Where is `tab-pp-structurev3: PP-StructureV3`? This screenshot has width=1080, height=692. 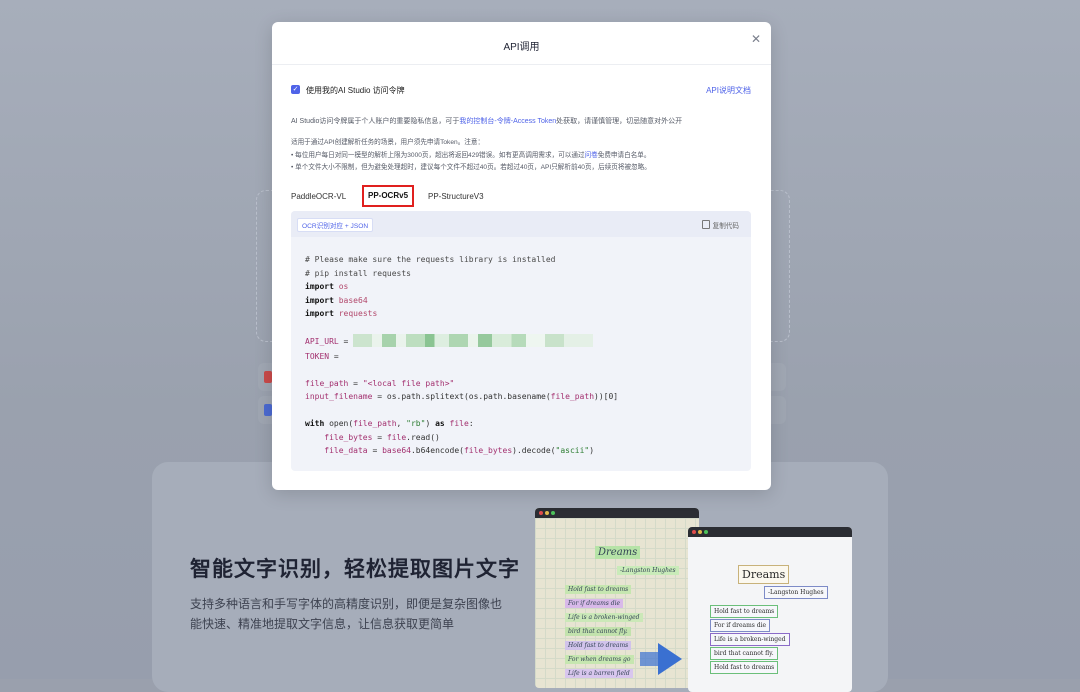 tab-pp-structurev3: PP-StructureV3 is located at coordinates (456, 197).